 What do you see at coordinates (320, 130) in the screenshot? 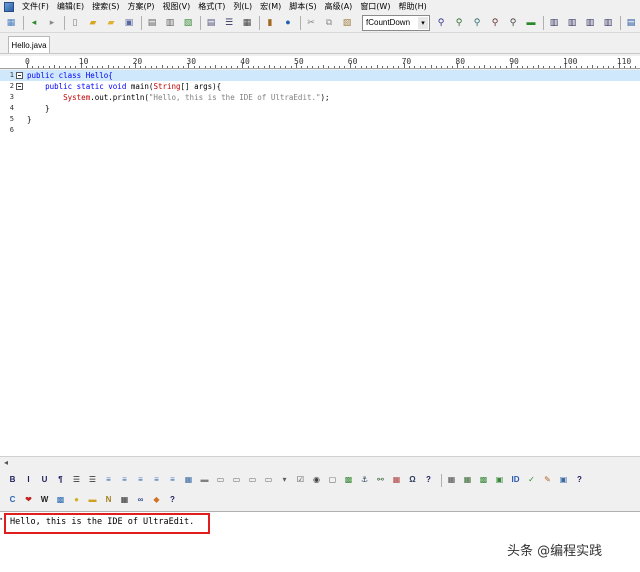
I see `code-line: 6` at bounding box center [320, 130].